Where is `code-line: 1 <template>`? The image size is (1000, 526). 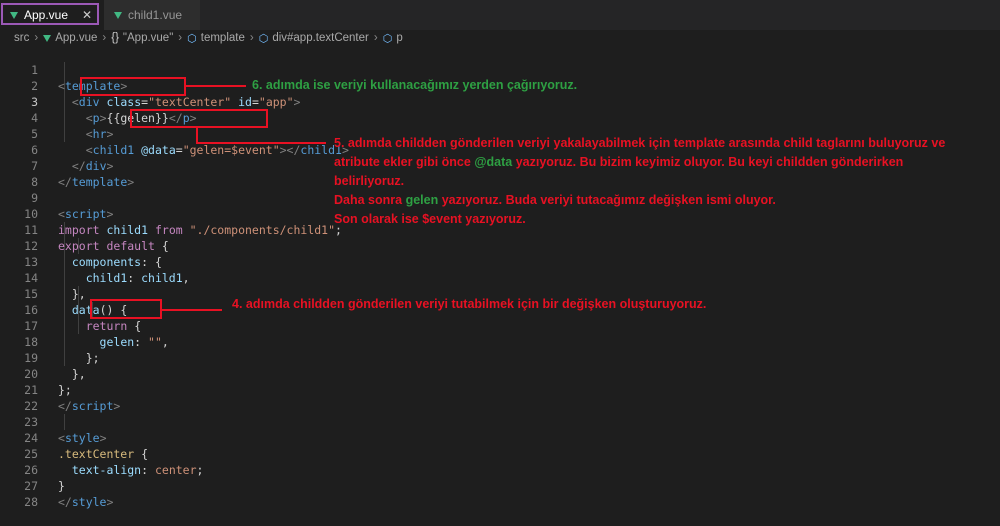
code-line: 1 <template> is located at coordinates (500, 69).